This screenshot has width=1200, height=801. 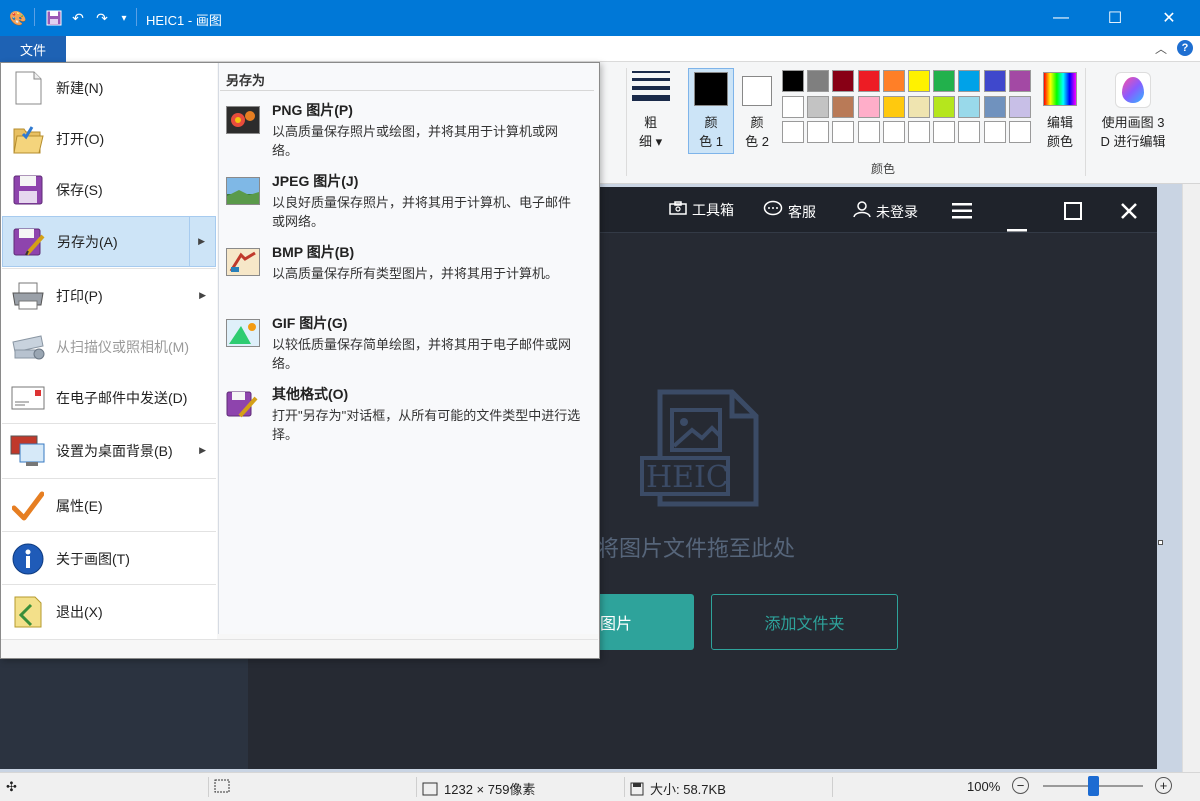 What do you see at coordinates (1161, 48) in the screenshot?
I see `ribbon-collapse-icon: ︿` at bounding box center [1161, 48].